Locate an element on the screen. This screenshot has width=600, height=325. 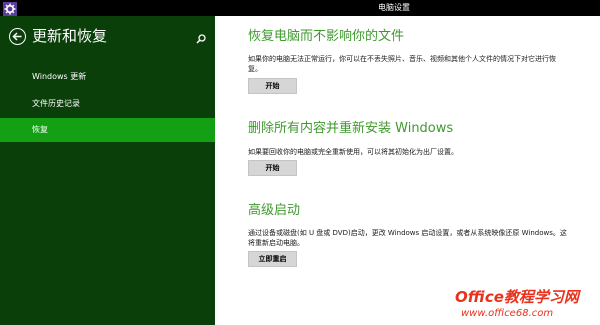
search-icon is located at coordinates (201, 39).